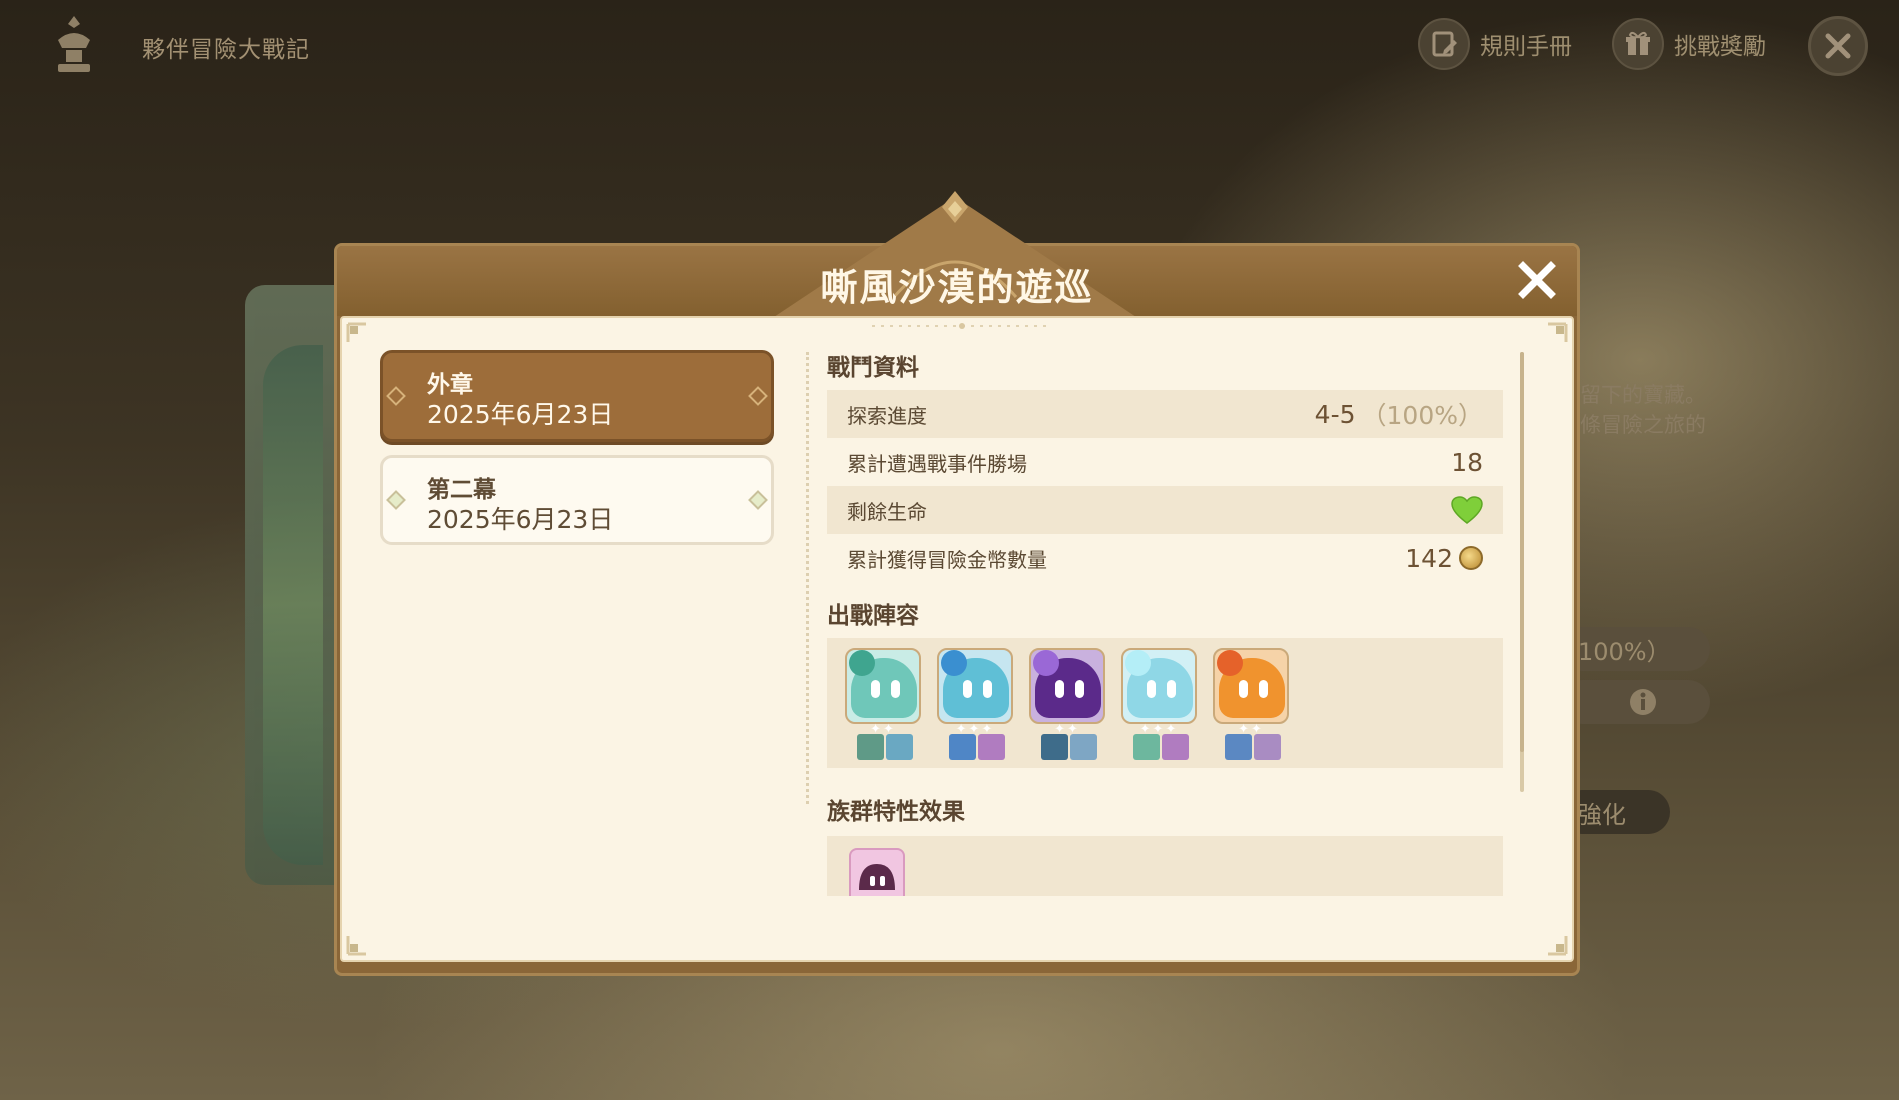 The width and height of the screenshot is (1899, 1100). What do you see at coordinates (896, 812) in the screenshot?
I see `traits-title: 族群特性效果` at bounding box center [896, 812].